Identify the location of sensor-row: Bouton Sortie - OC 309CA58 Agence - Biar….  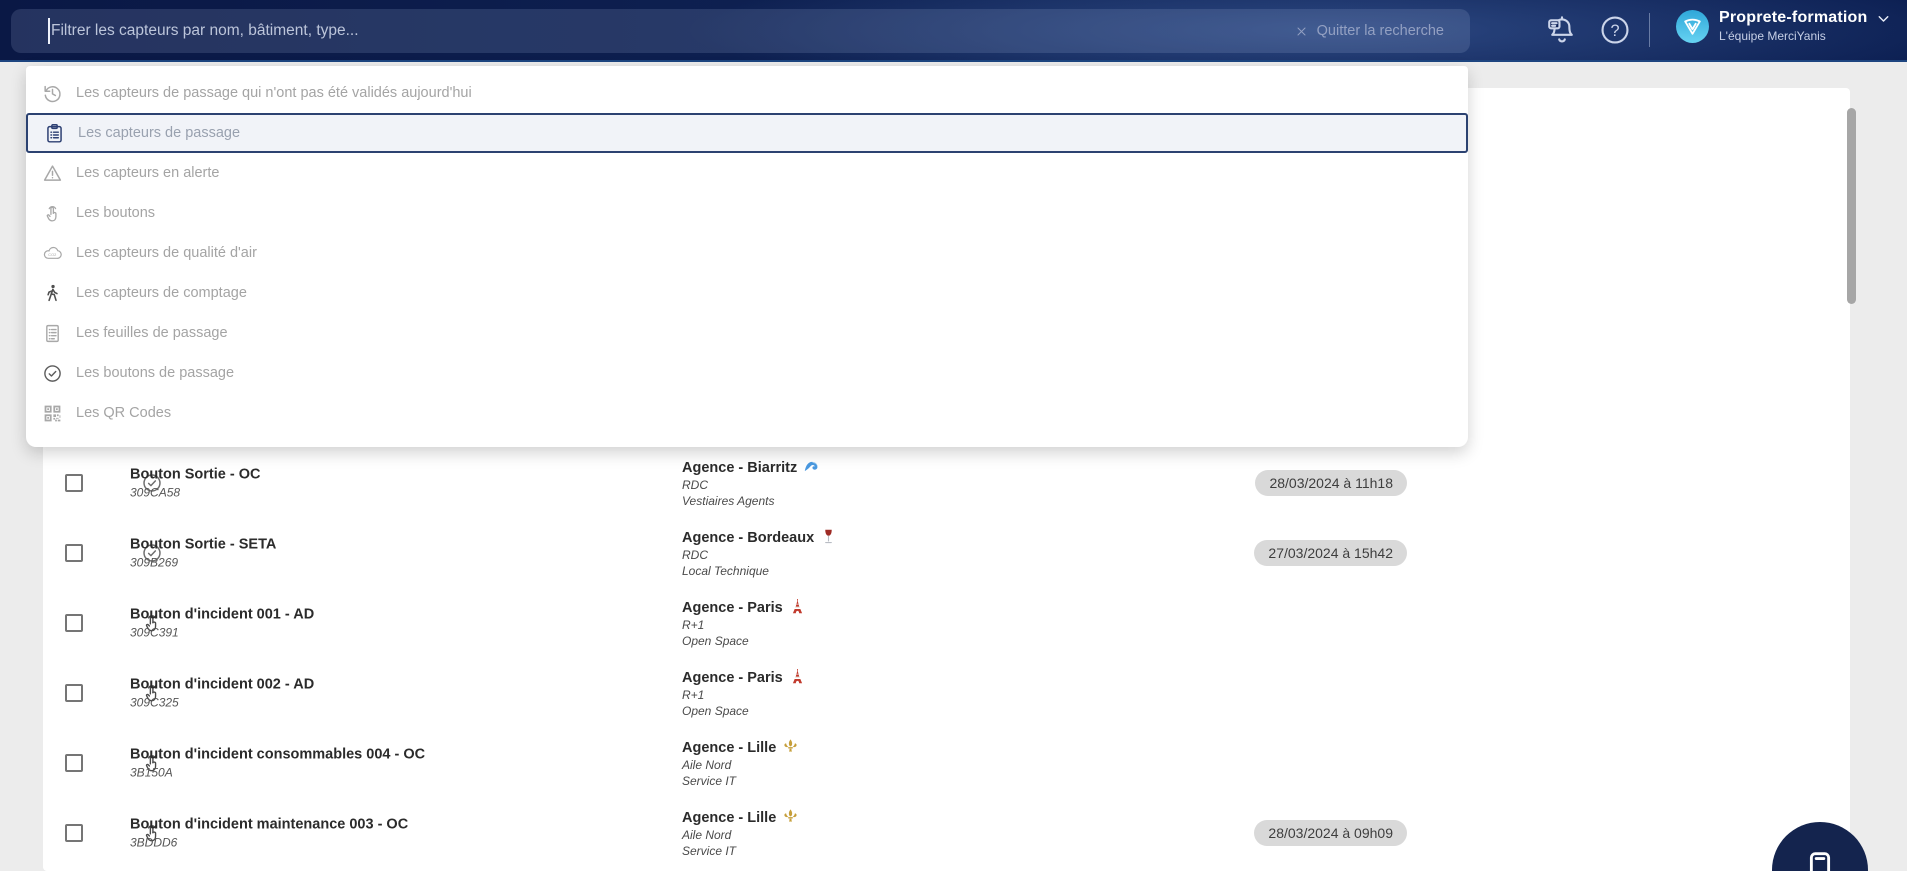
(946, 483).